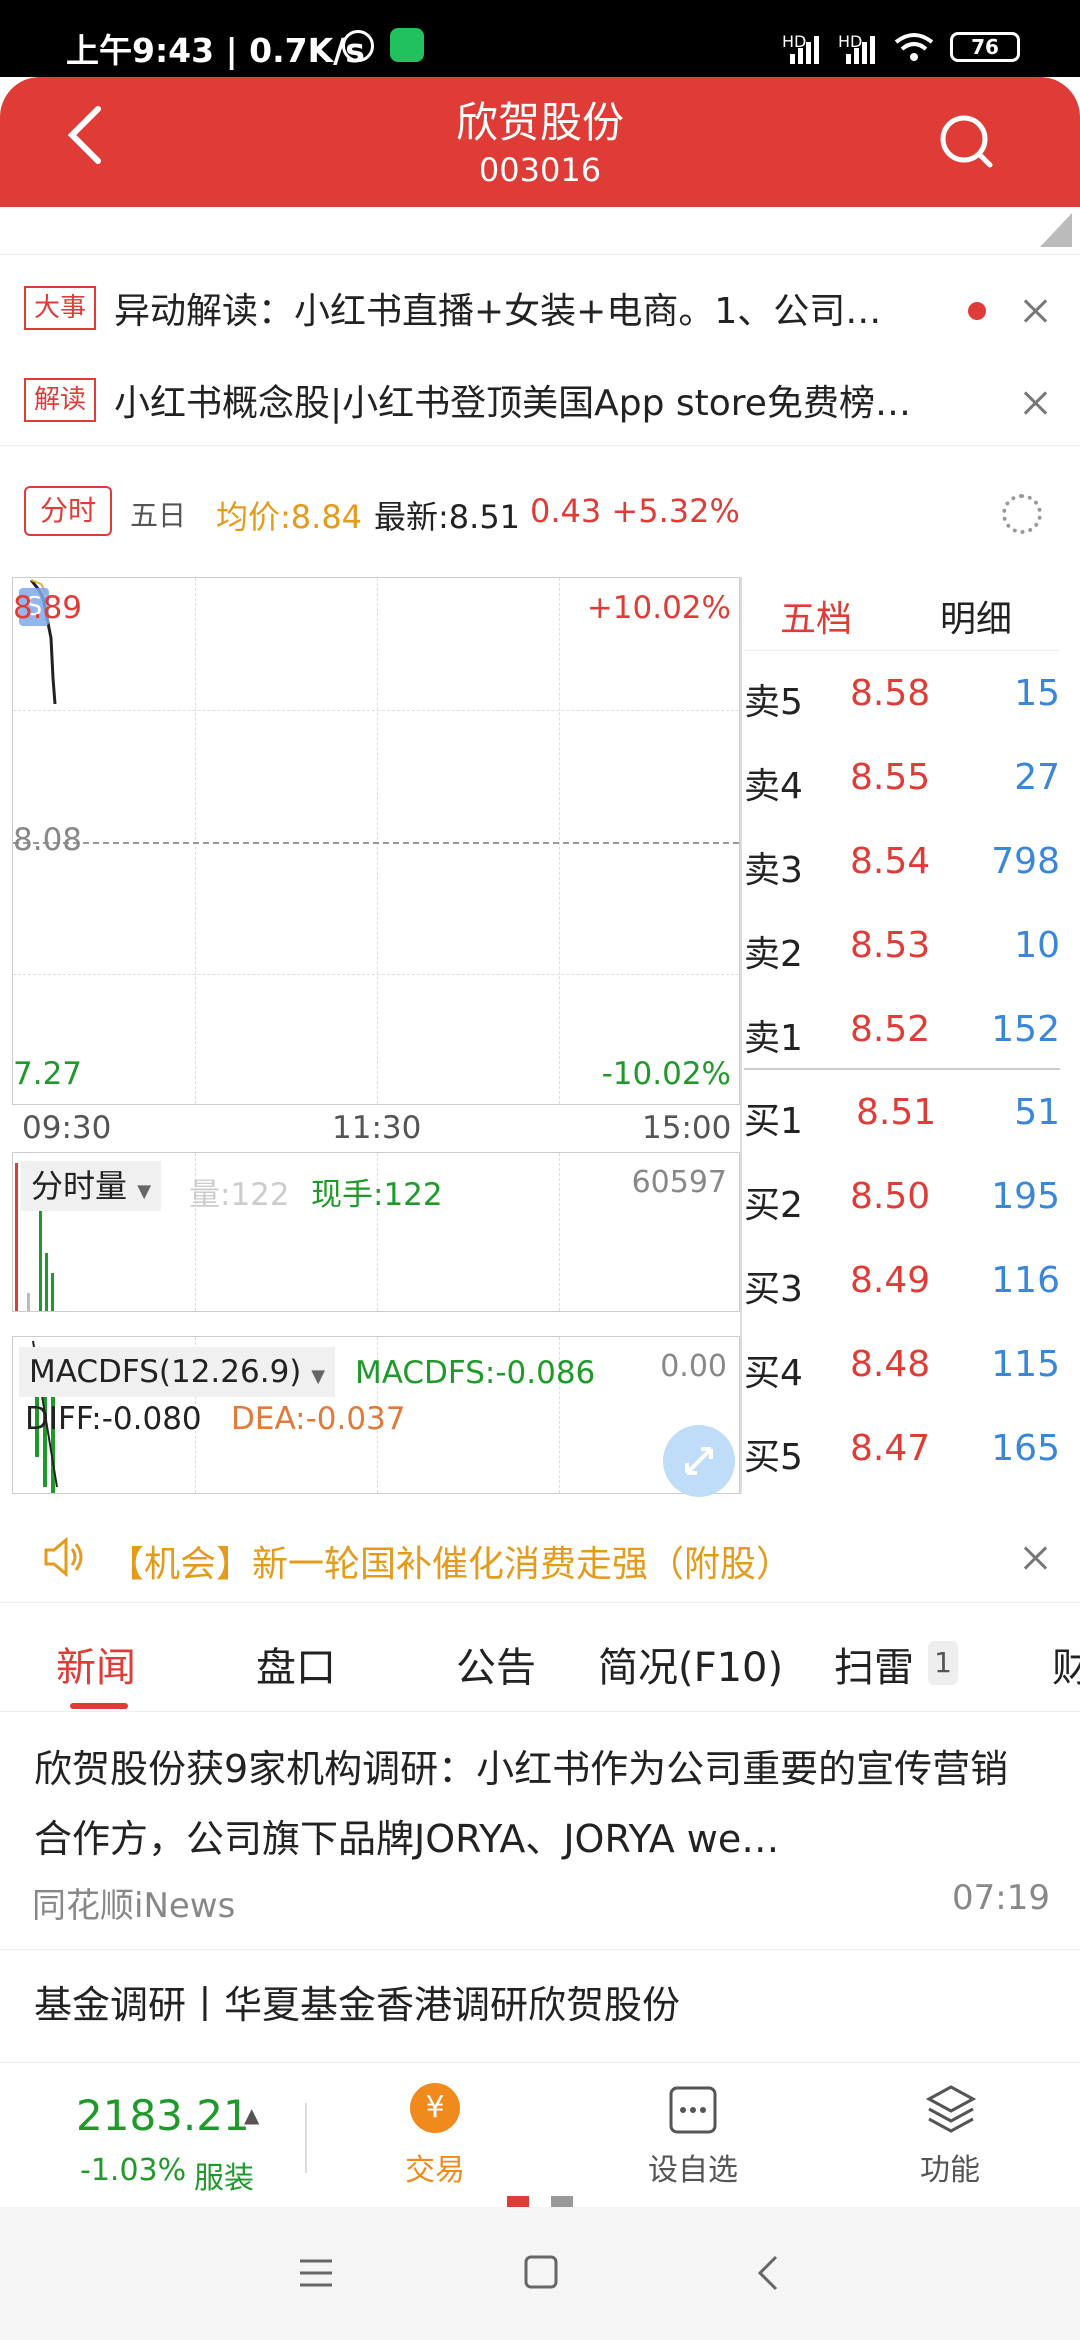 Image resolution: width=1080 pixels, height=2340 pixels. What do you see at coordinates (658, 608) in the screenshot?
I see `pct-high-label: +10.02%` at bounding box center [658, 608].